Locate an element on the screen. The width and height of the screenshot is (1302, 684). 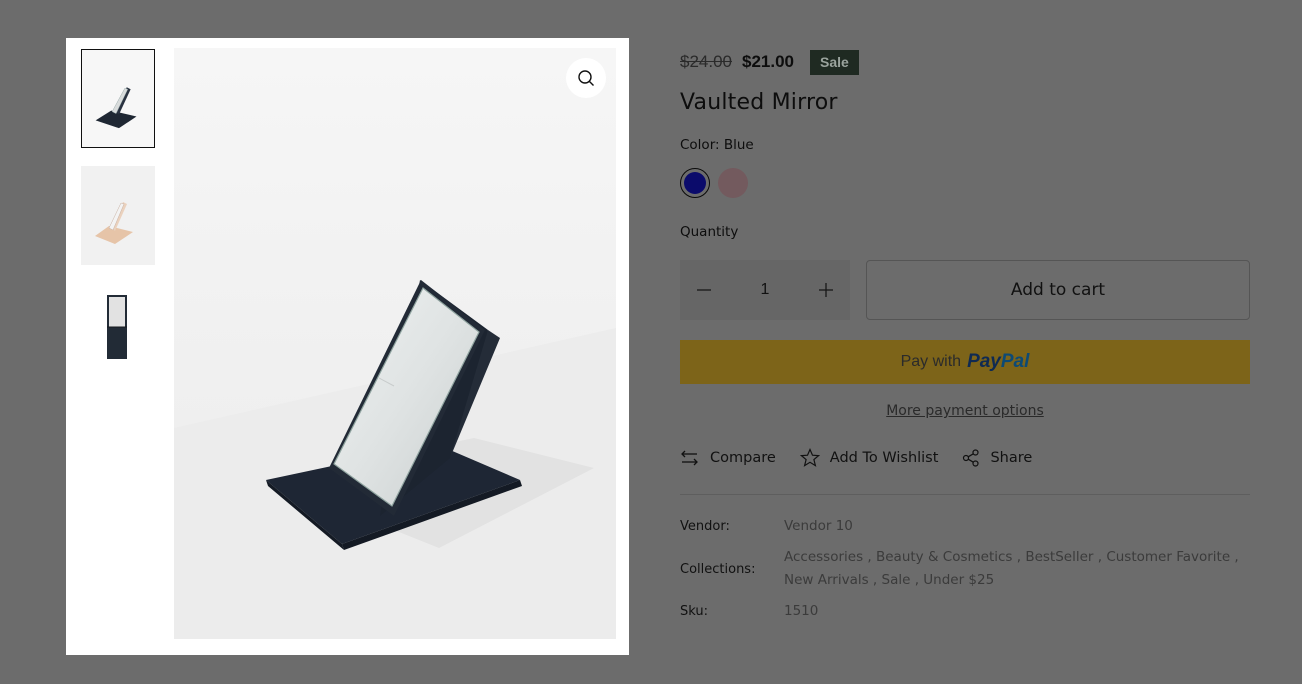
paypal-prefix: Pay with is located at coordinates (931, 361).